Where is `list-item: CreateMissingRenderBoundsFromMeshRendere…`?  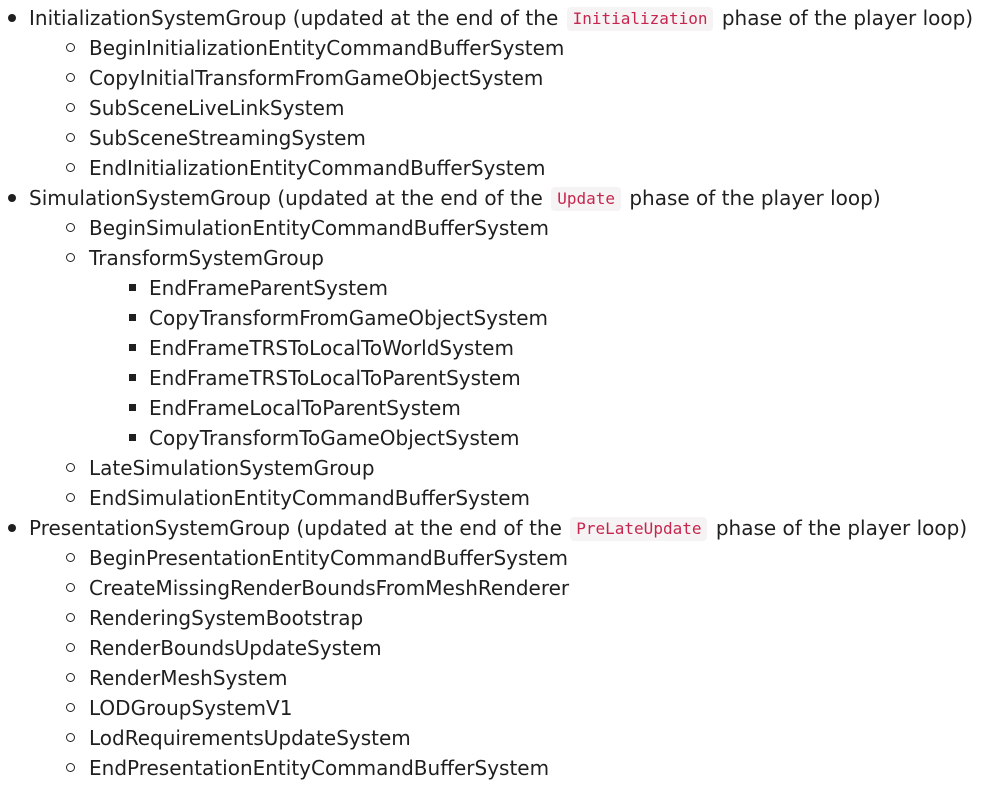 list-item: CreateMissingRenderBoundsFromMeshRendere… is located at coordinates (500, 588).